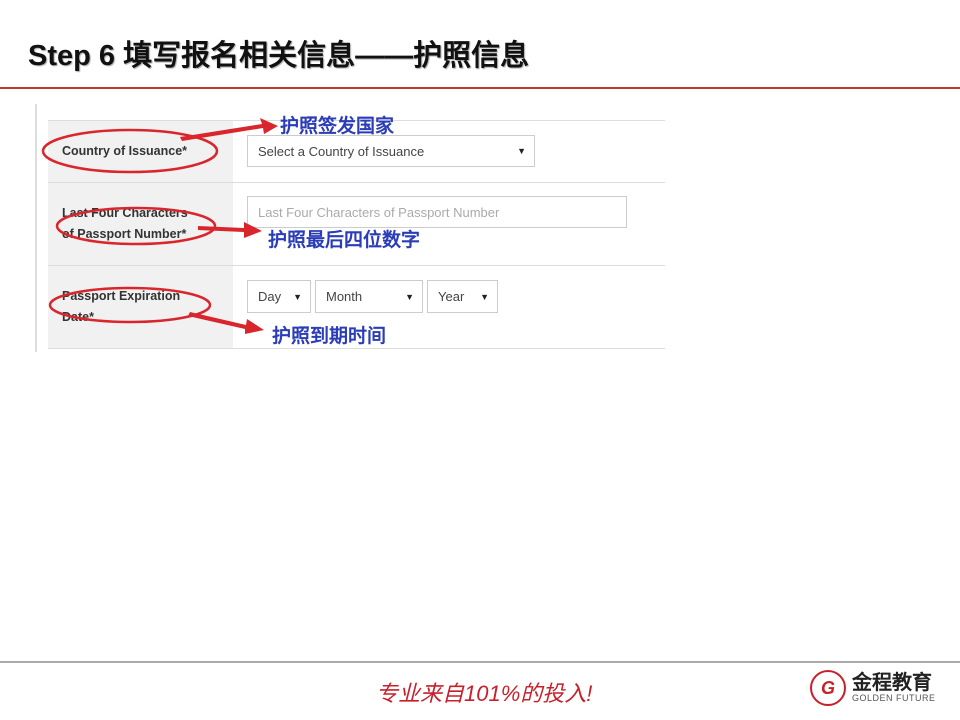 The image size is (960, 720). Describe the element at coordinates (337, 126) in the screenshot. I see `annotation-note: 护照签发国家` at that location.